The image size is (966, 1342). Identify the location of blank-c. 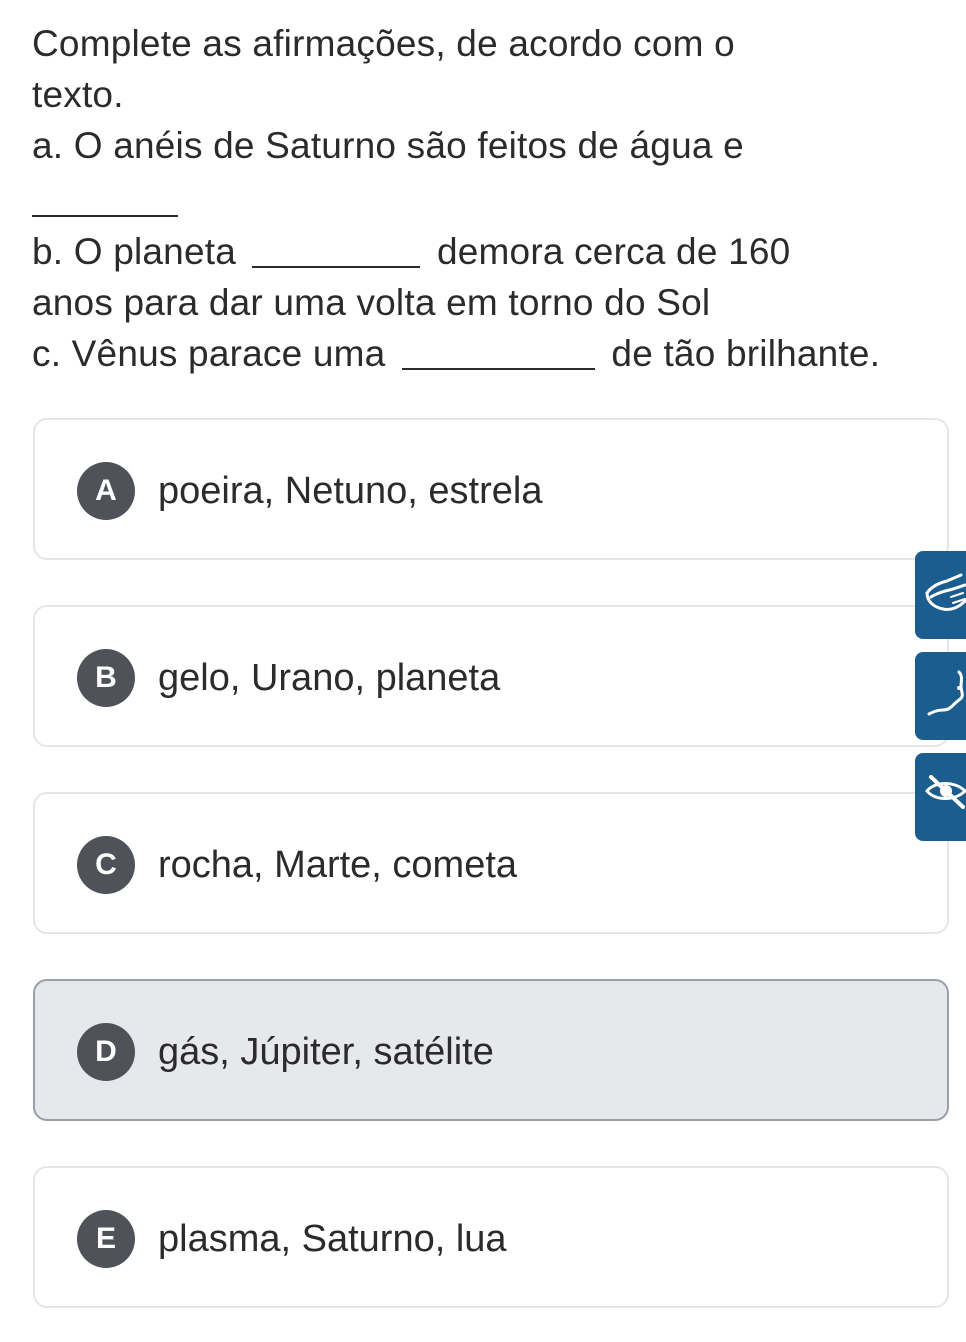
(498, 351).